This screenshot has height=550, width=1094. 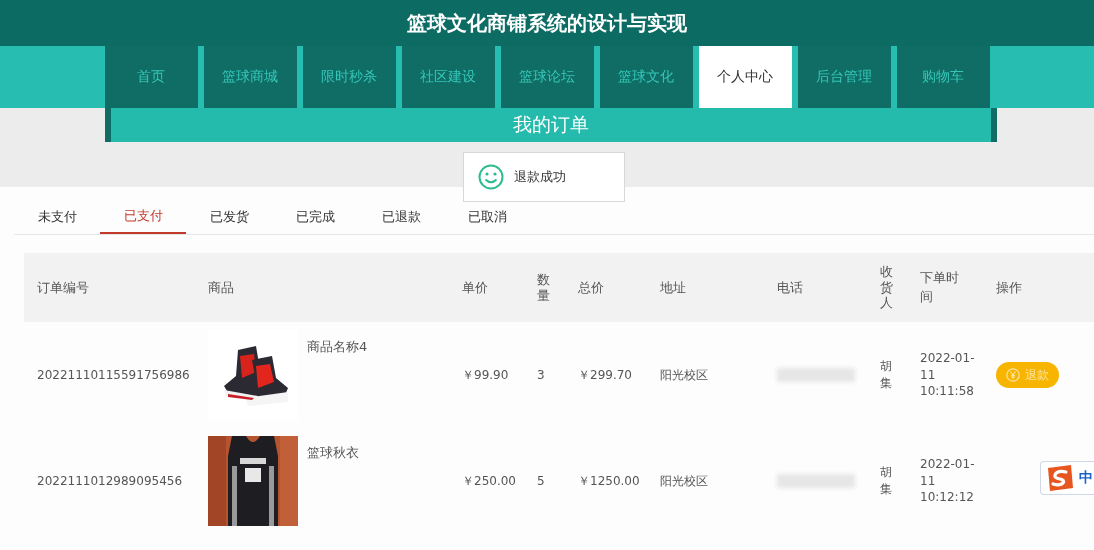 What do you see at coordinates (114, 375) in the screenshot?
I see `order-number: 20221110115591756986` at bounding box center [114, 375].